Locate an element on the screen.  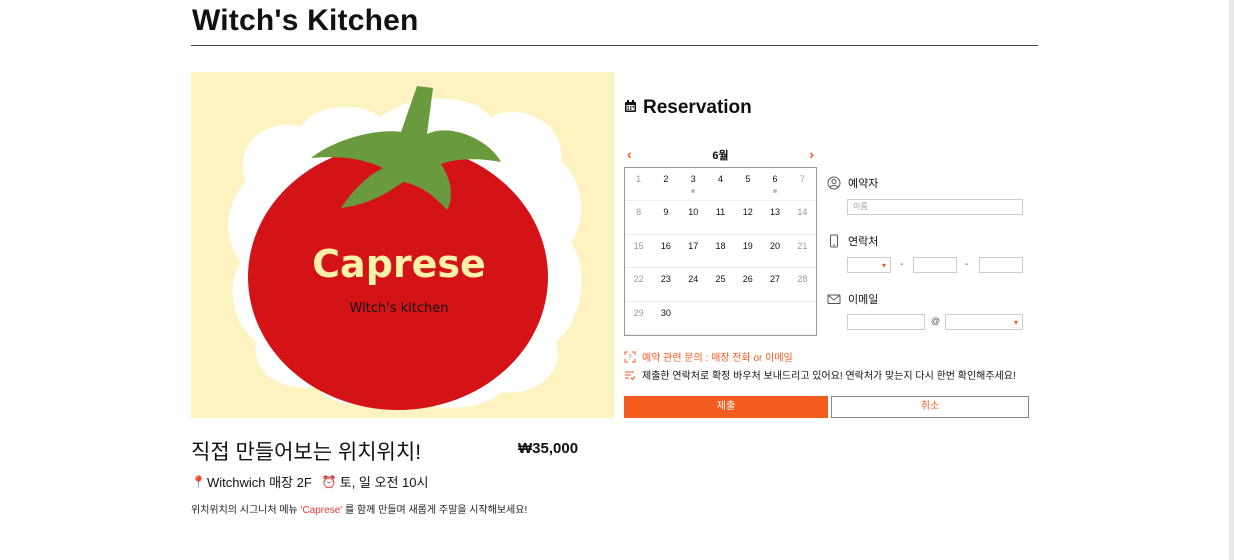
calendar-day: 8 is located at coordinates (639, 218).